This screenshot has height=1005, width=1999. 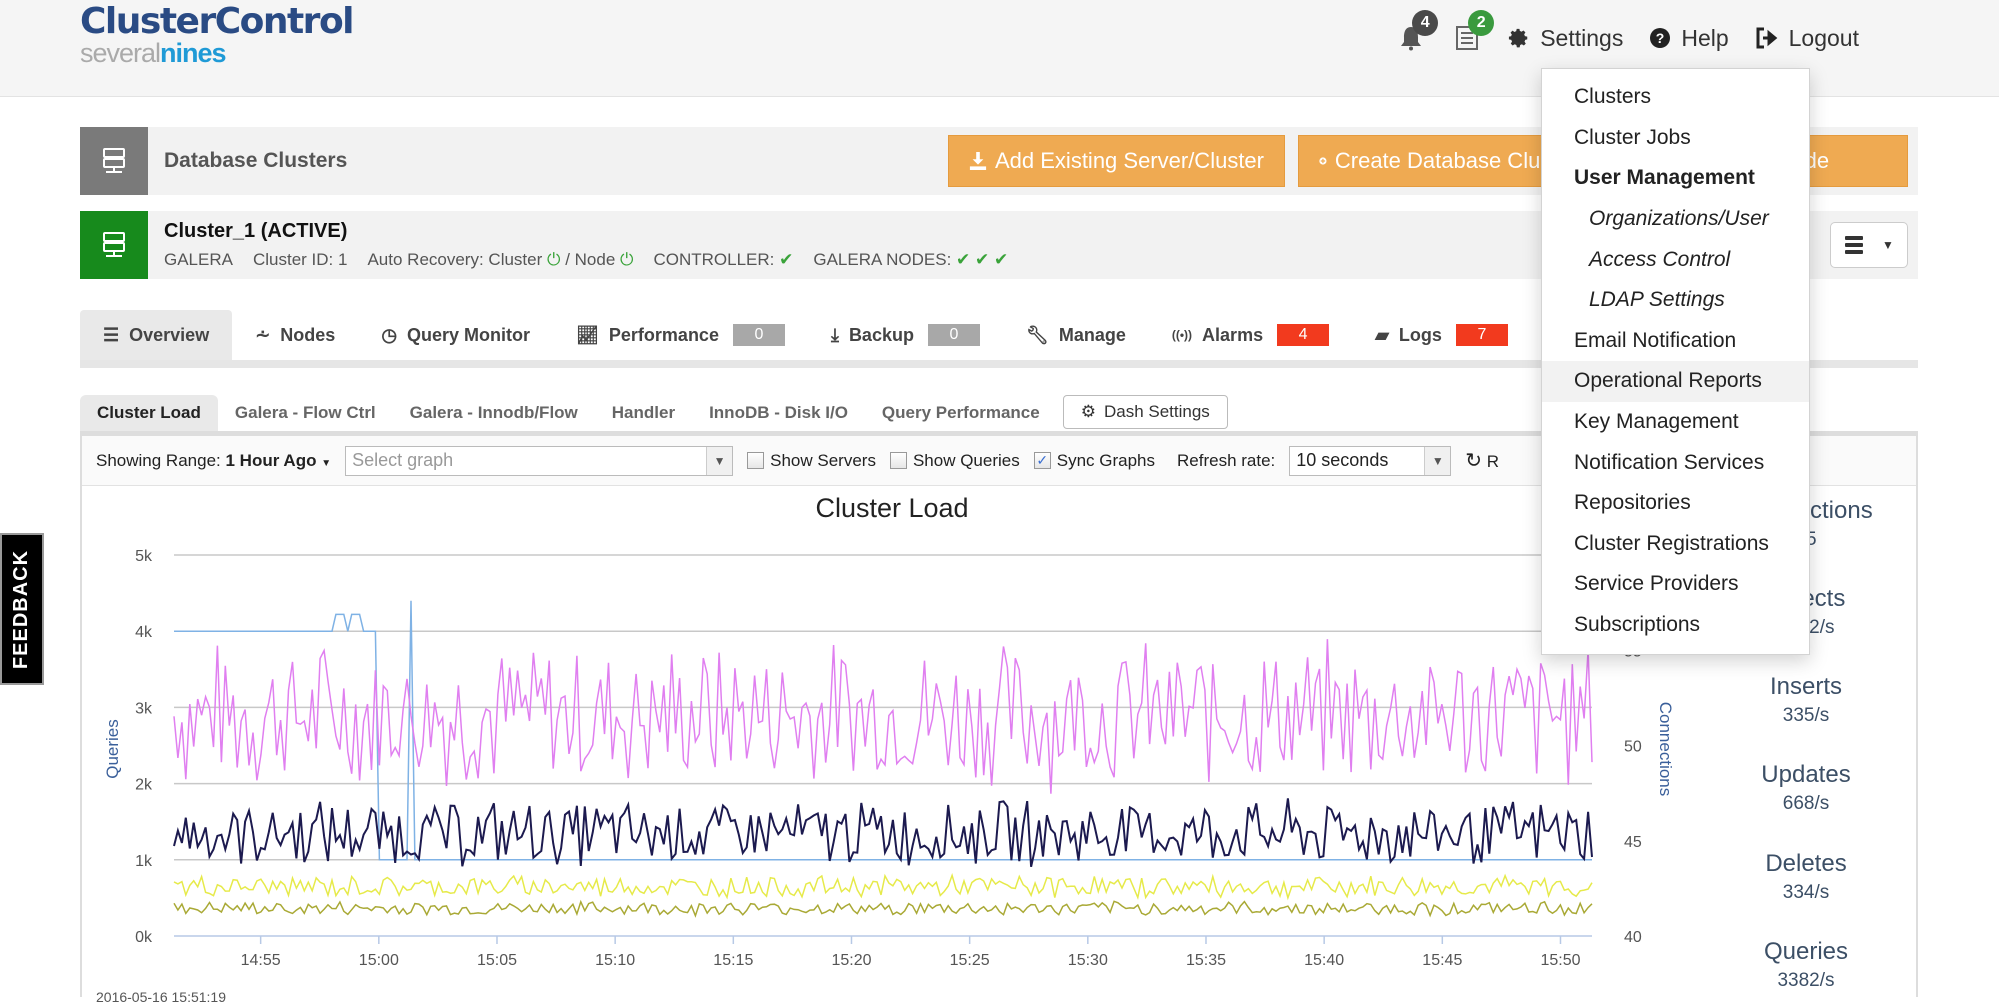 What do you see at coordinates (1560, 960) in the screenshot?
I see `x-tick-label: 15:50` at bounding box center [1560, 960].